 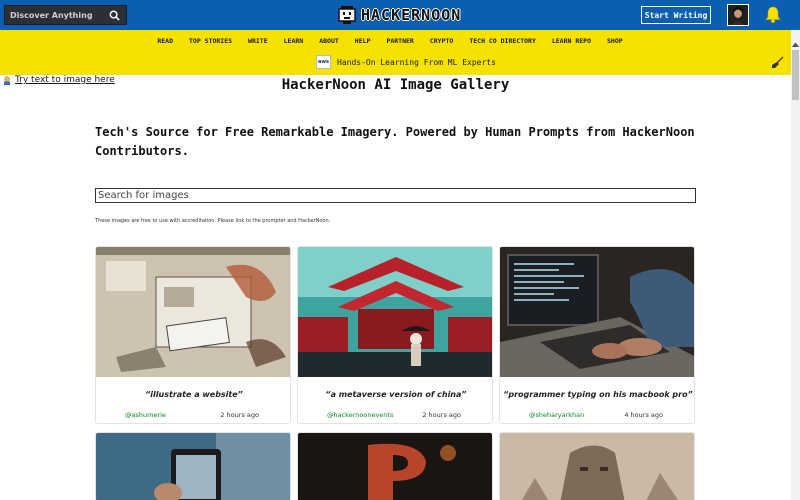 I want to click on nav-link-learn-repo: LEARN REPO, so click(x=571, y=41).